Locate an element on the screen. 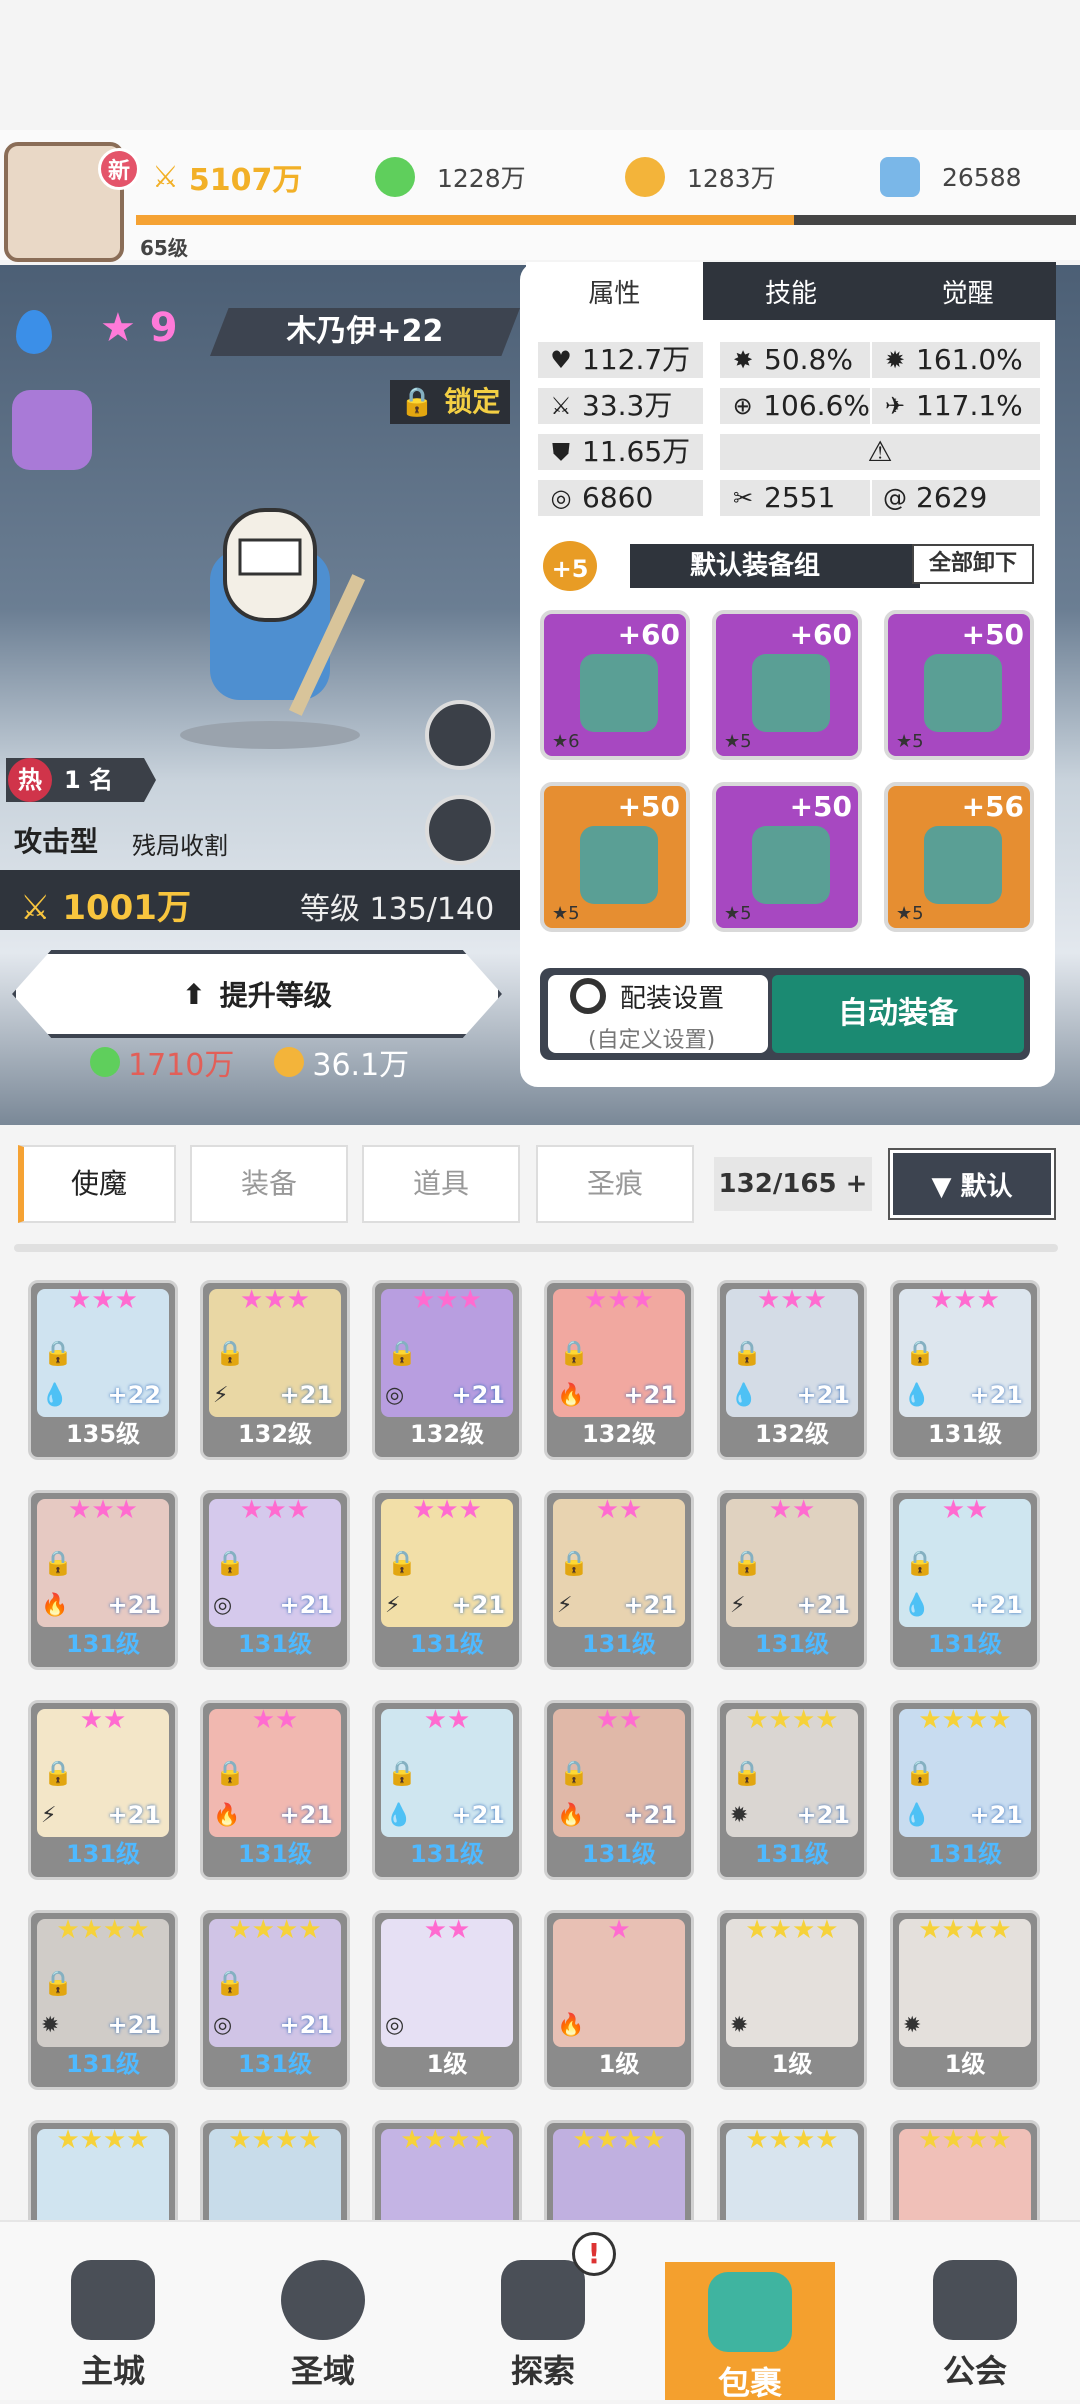  hero-power: ⚔ 1001万 is located at coordinates (105, 908).